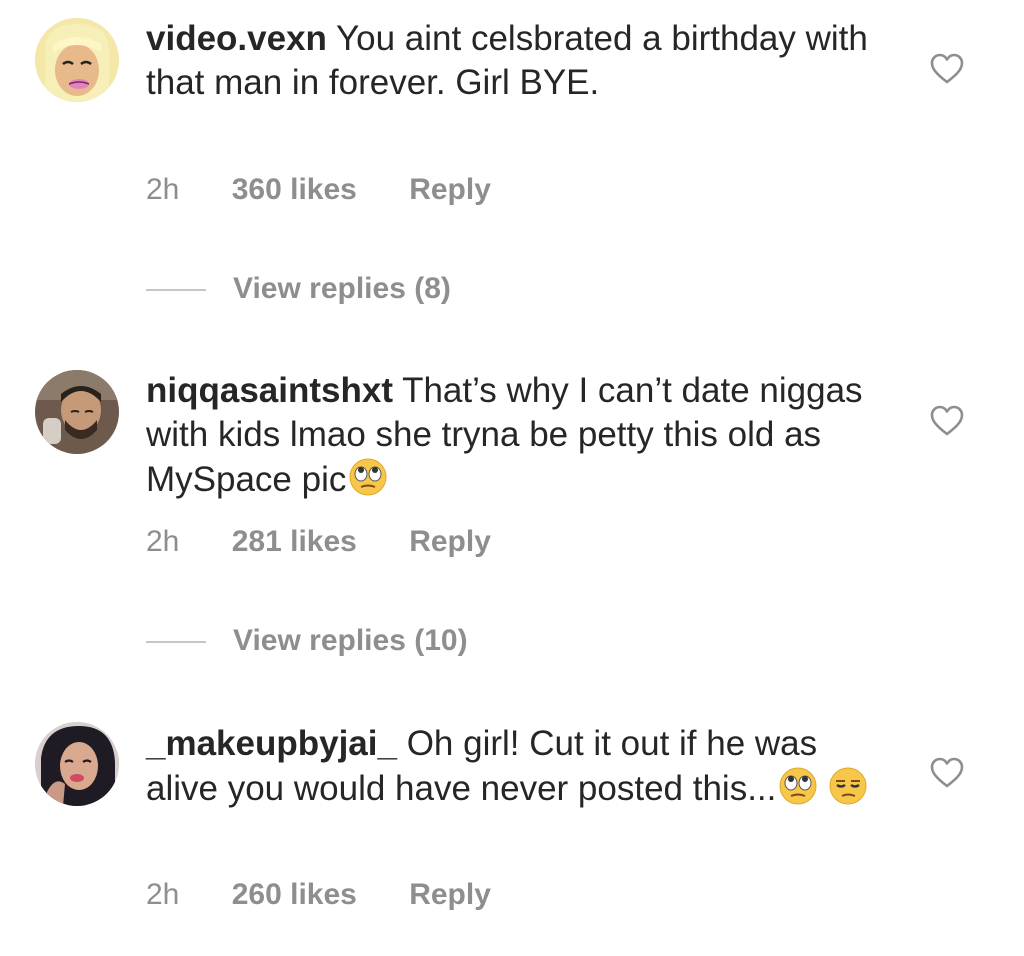  What do you see at coordinates (294, 542) in the screenshot?
I see `comment-likes: 281 likes` at bounding box center [294, 542].